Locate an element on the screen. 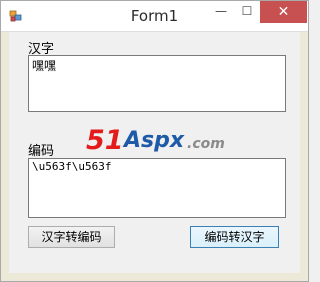 The image size is (320, 282). minimize-button: — is located at coordinates (221, 12).